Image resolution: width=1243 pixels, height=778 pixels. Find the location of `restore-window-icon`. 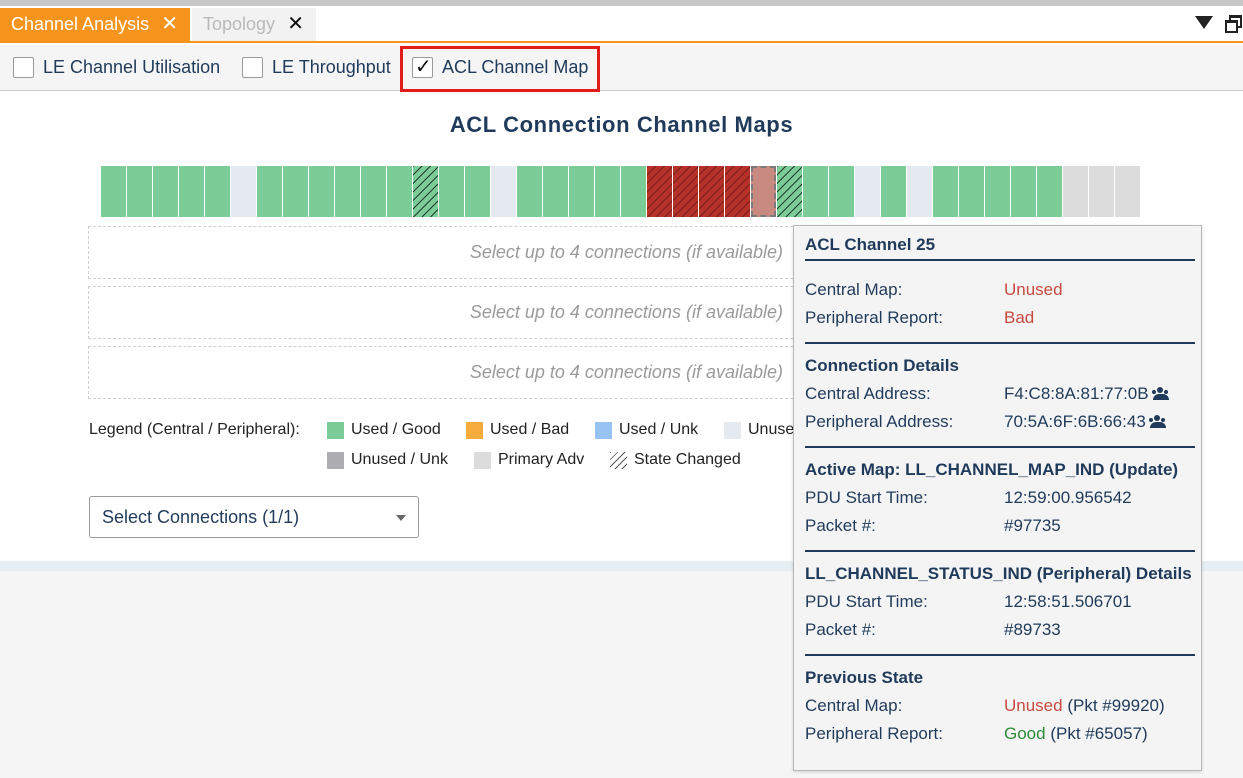

restore-window-icon is located at coordinates (1233, 24).